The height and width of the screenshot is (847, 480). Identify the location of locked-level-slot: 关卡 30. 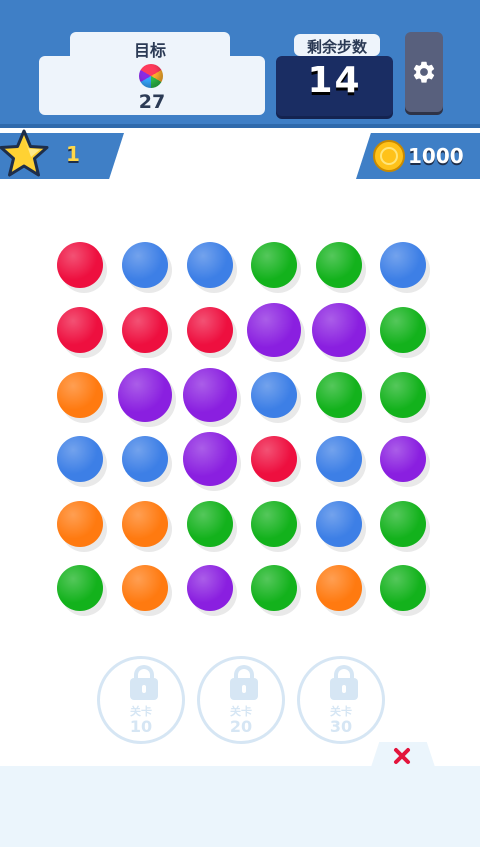
(341, 700).